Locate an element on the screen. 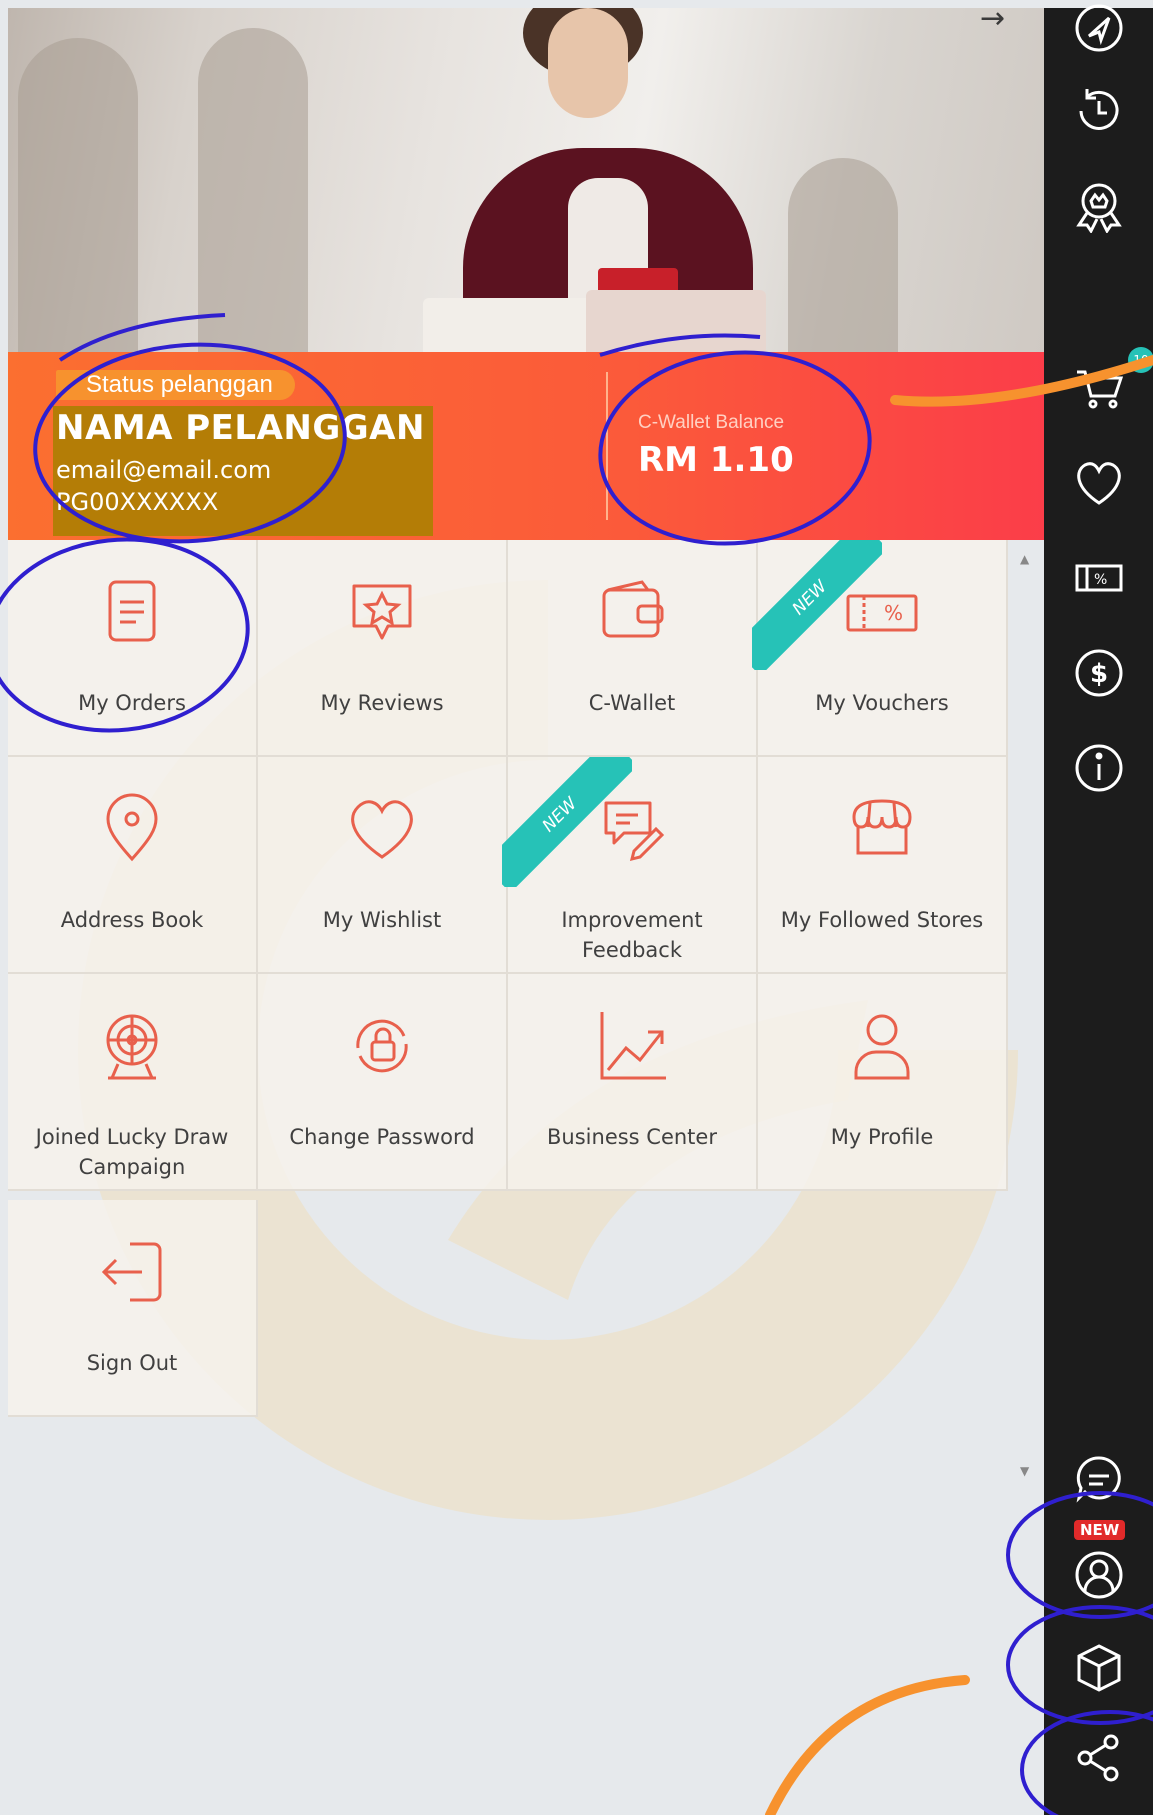 This screenshot has height=1815, width=1153. rail-cart-button: 10 is located at coordinates (1098, 388).